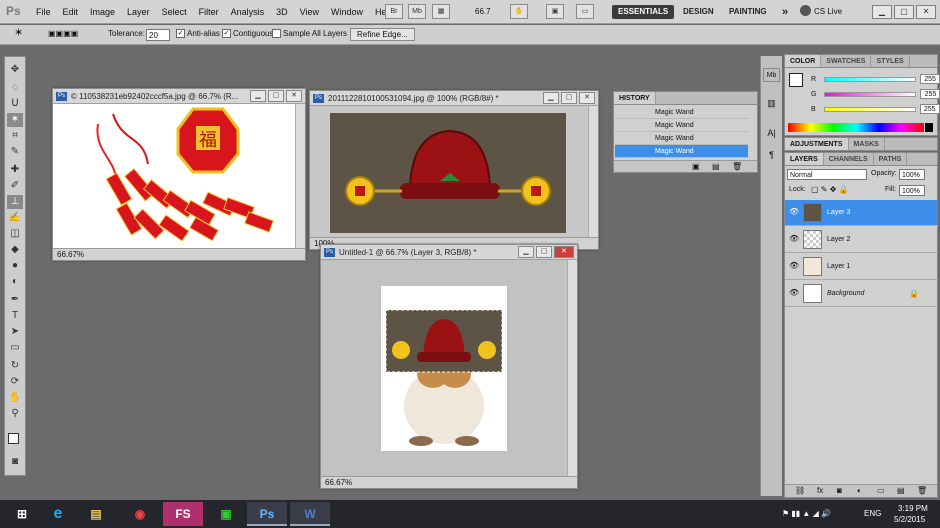 Image resolution: width=940 pixels, height=528 pixels. I want to click on layer-row-layer3: 👁 Layer 3, so click(861, 213).